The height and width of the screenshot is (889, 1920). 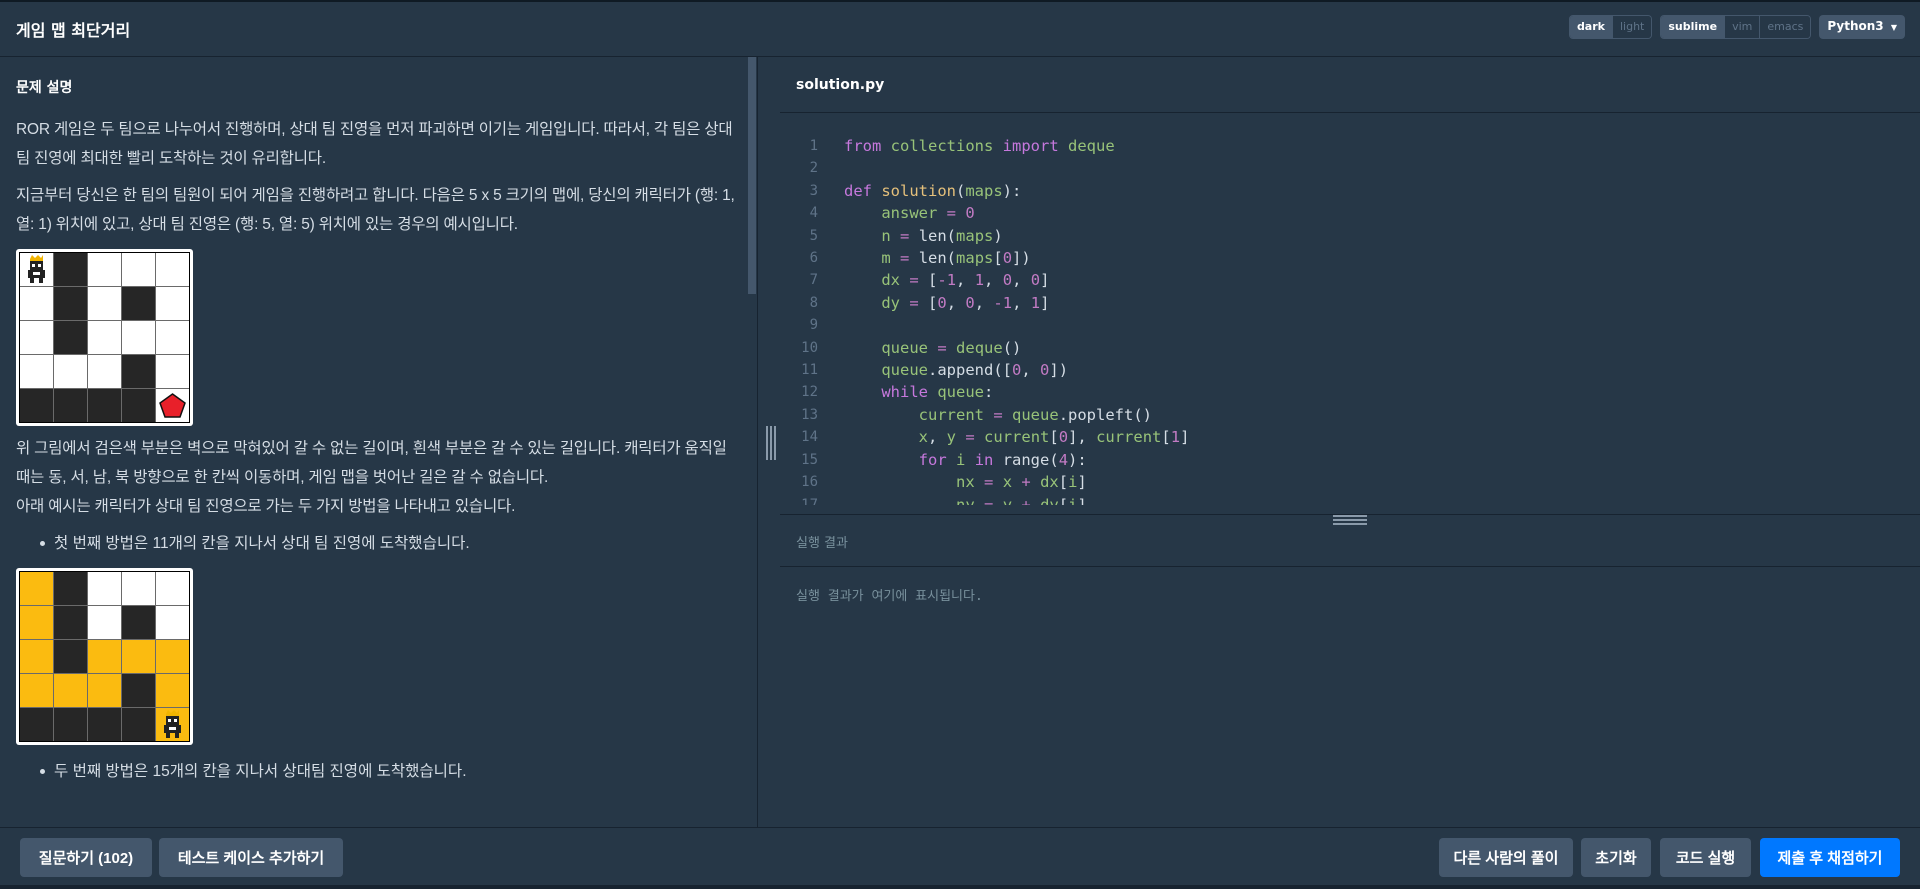 I want to click on code-line: 1 from collections import deque, so click(x=962, y=146).